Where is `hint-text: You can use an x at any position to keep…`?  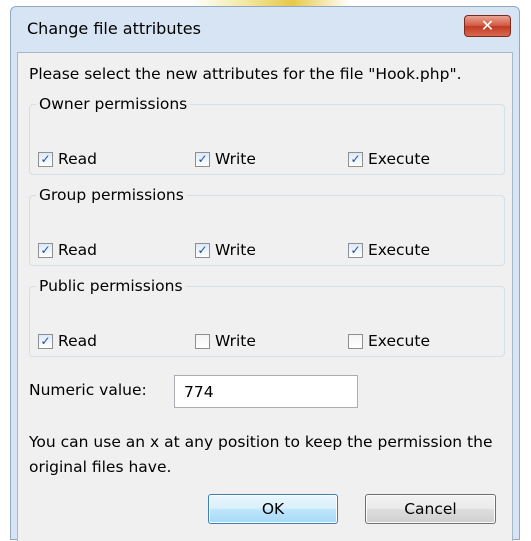
hint-text: You can use an x at any position to keep… is located at coordinates (261, 454).